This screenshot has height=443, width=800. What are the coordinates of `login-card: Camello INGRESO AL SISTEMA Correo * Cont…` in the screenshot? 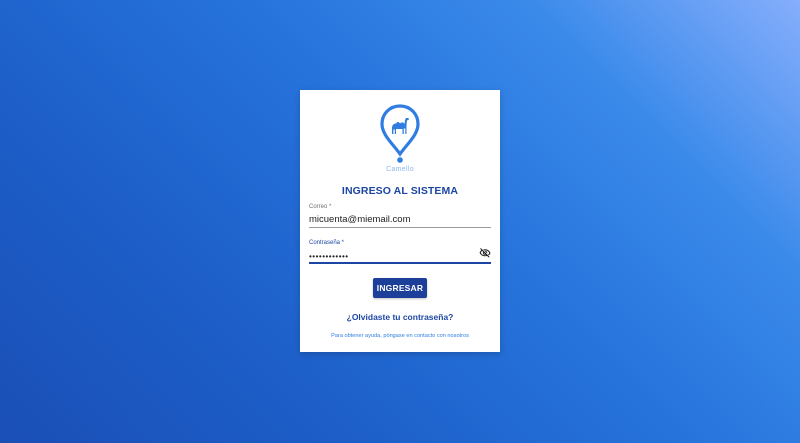 It's located at (400, 221).